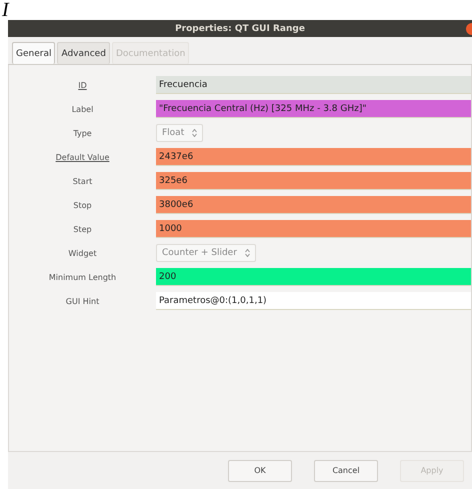 Image resolution: width=472 pixels, height=489 pixels. Describe the element at coordinates (260, 471) in the screenshot. I see `dialog-button: OK` at that location.